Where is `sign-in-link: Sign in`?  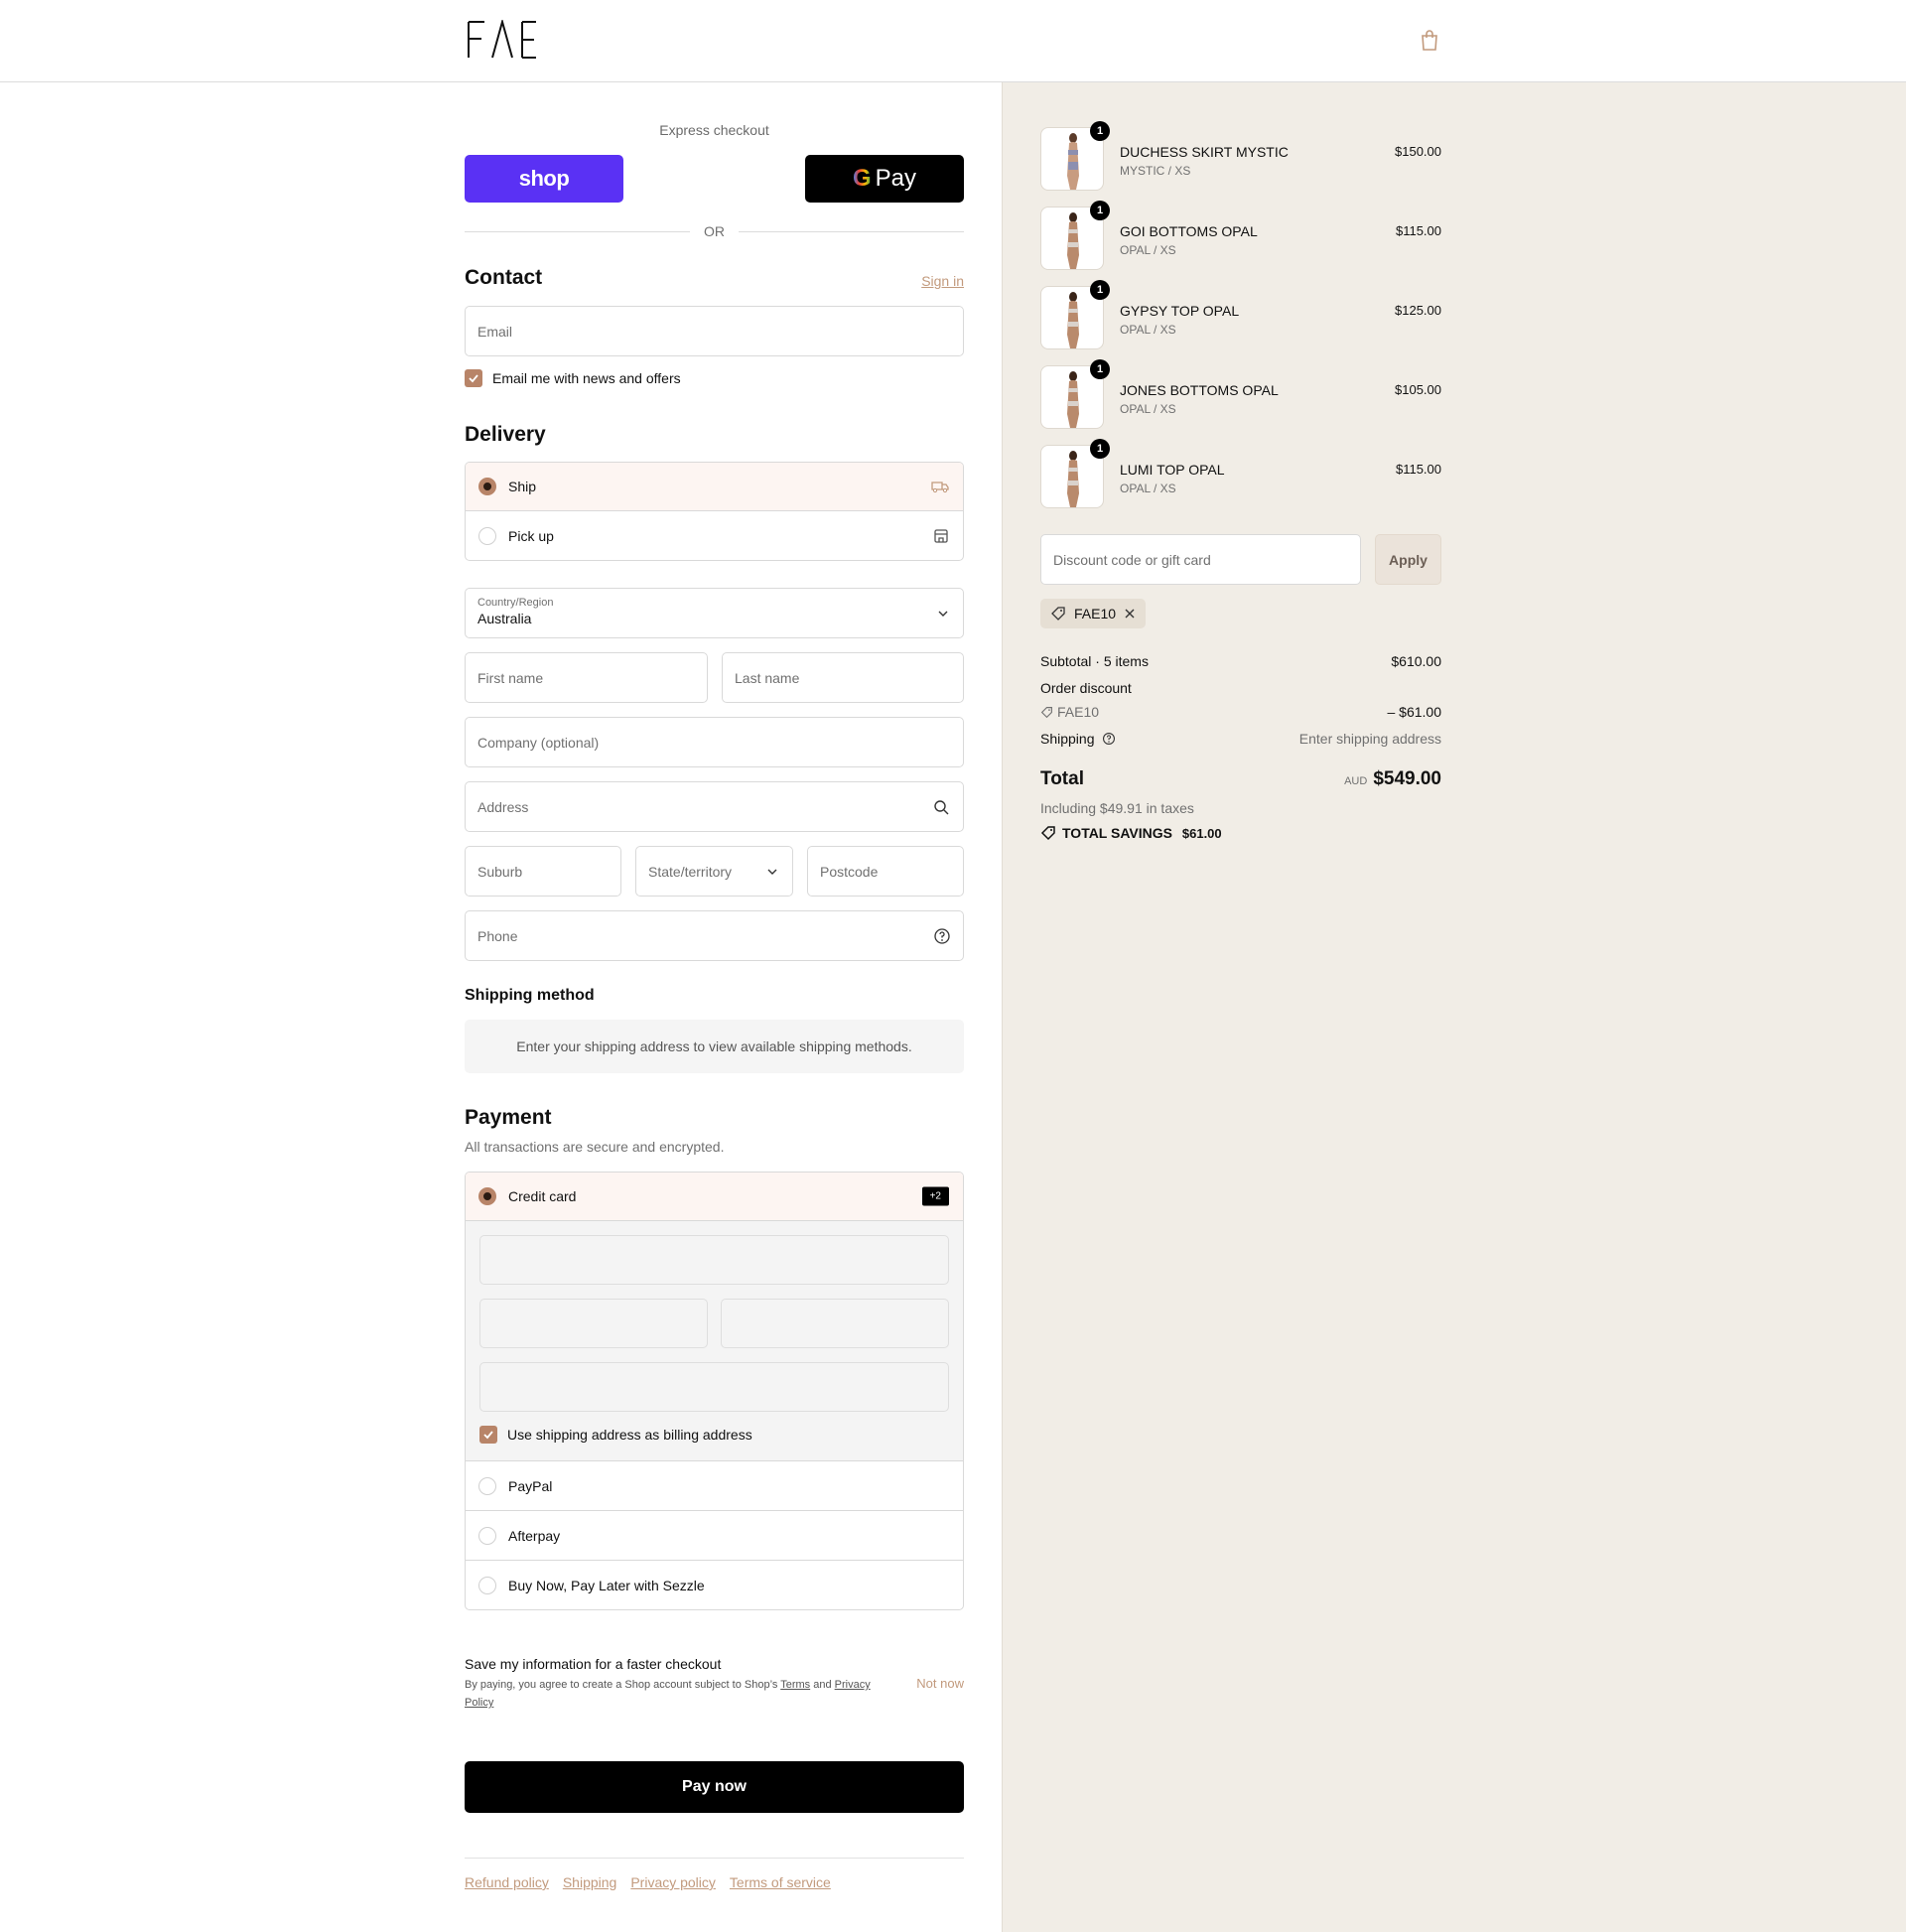 sign-in-link: Sign in is located at coordinates (942, 281).